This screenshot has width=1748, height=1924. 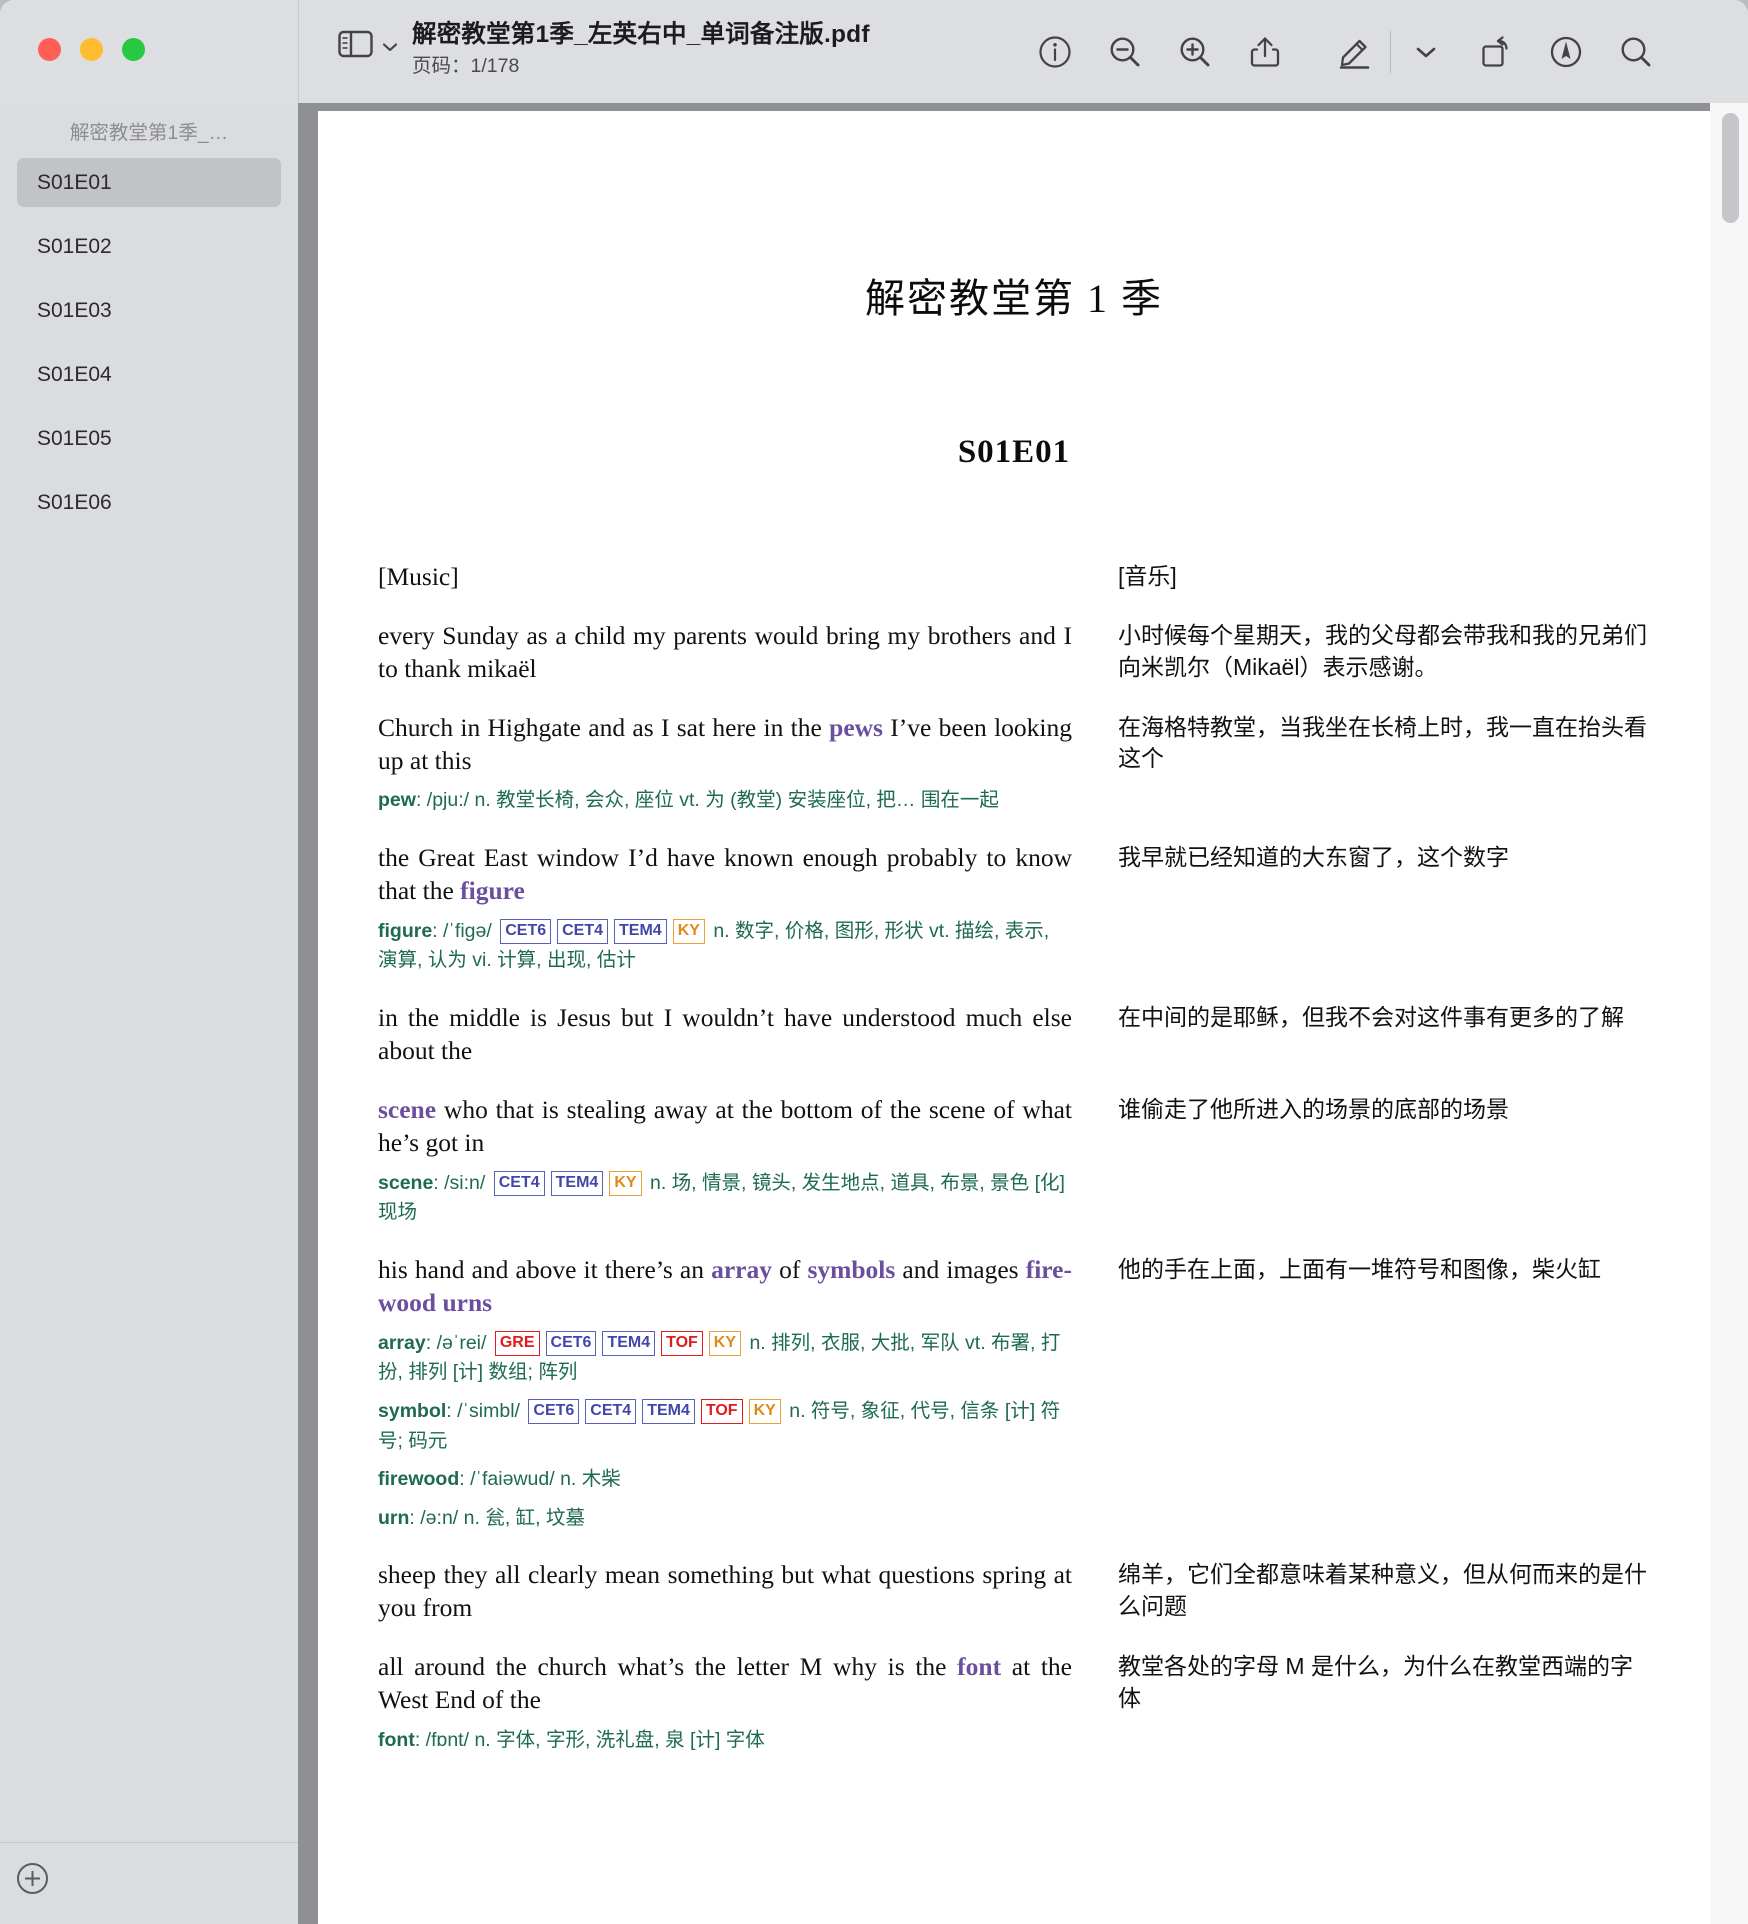 I want to click on sidebar-toggle-group, so click(x=368, y=44).